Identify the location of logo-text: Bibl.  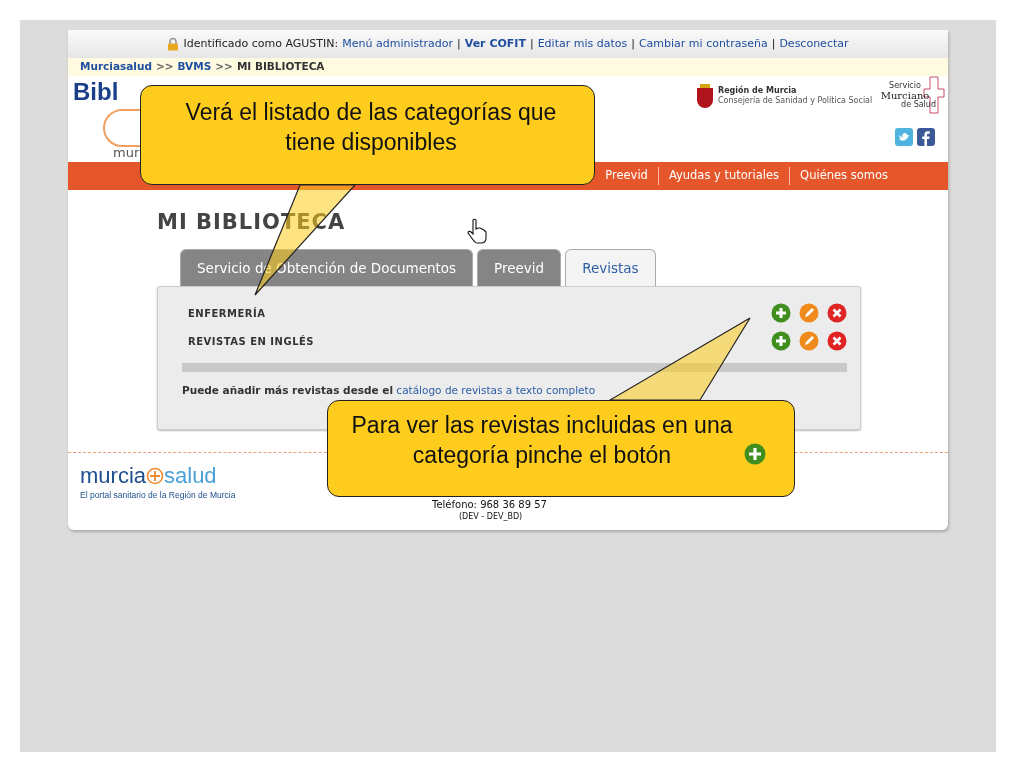
(96, 92).